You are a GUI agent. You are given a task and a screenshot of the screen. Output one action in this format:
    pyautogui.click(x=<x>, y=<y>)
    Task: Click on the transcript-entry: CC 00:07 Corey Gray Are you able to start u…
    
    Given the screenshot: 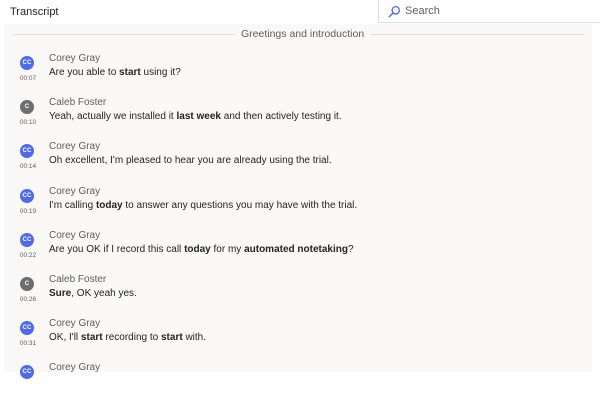 What is the action you would take?
    pyautogui.click(x=298, y=74)
    